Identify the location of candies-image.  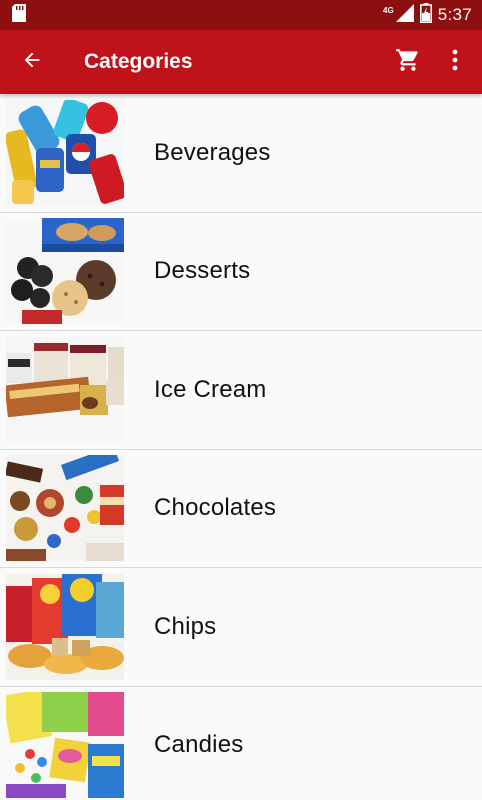
(65, 745).